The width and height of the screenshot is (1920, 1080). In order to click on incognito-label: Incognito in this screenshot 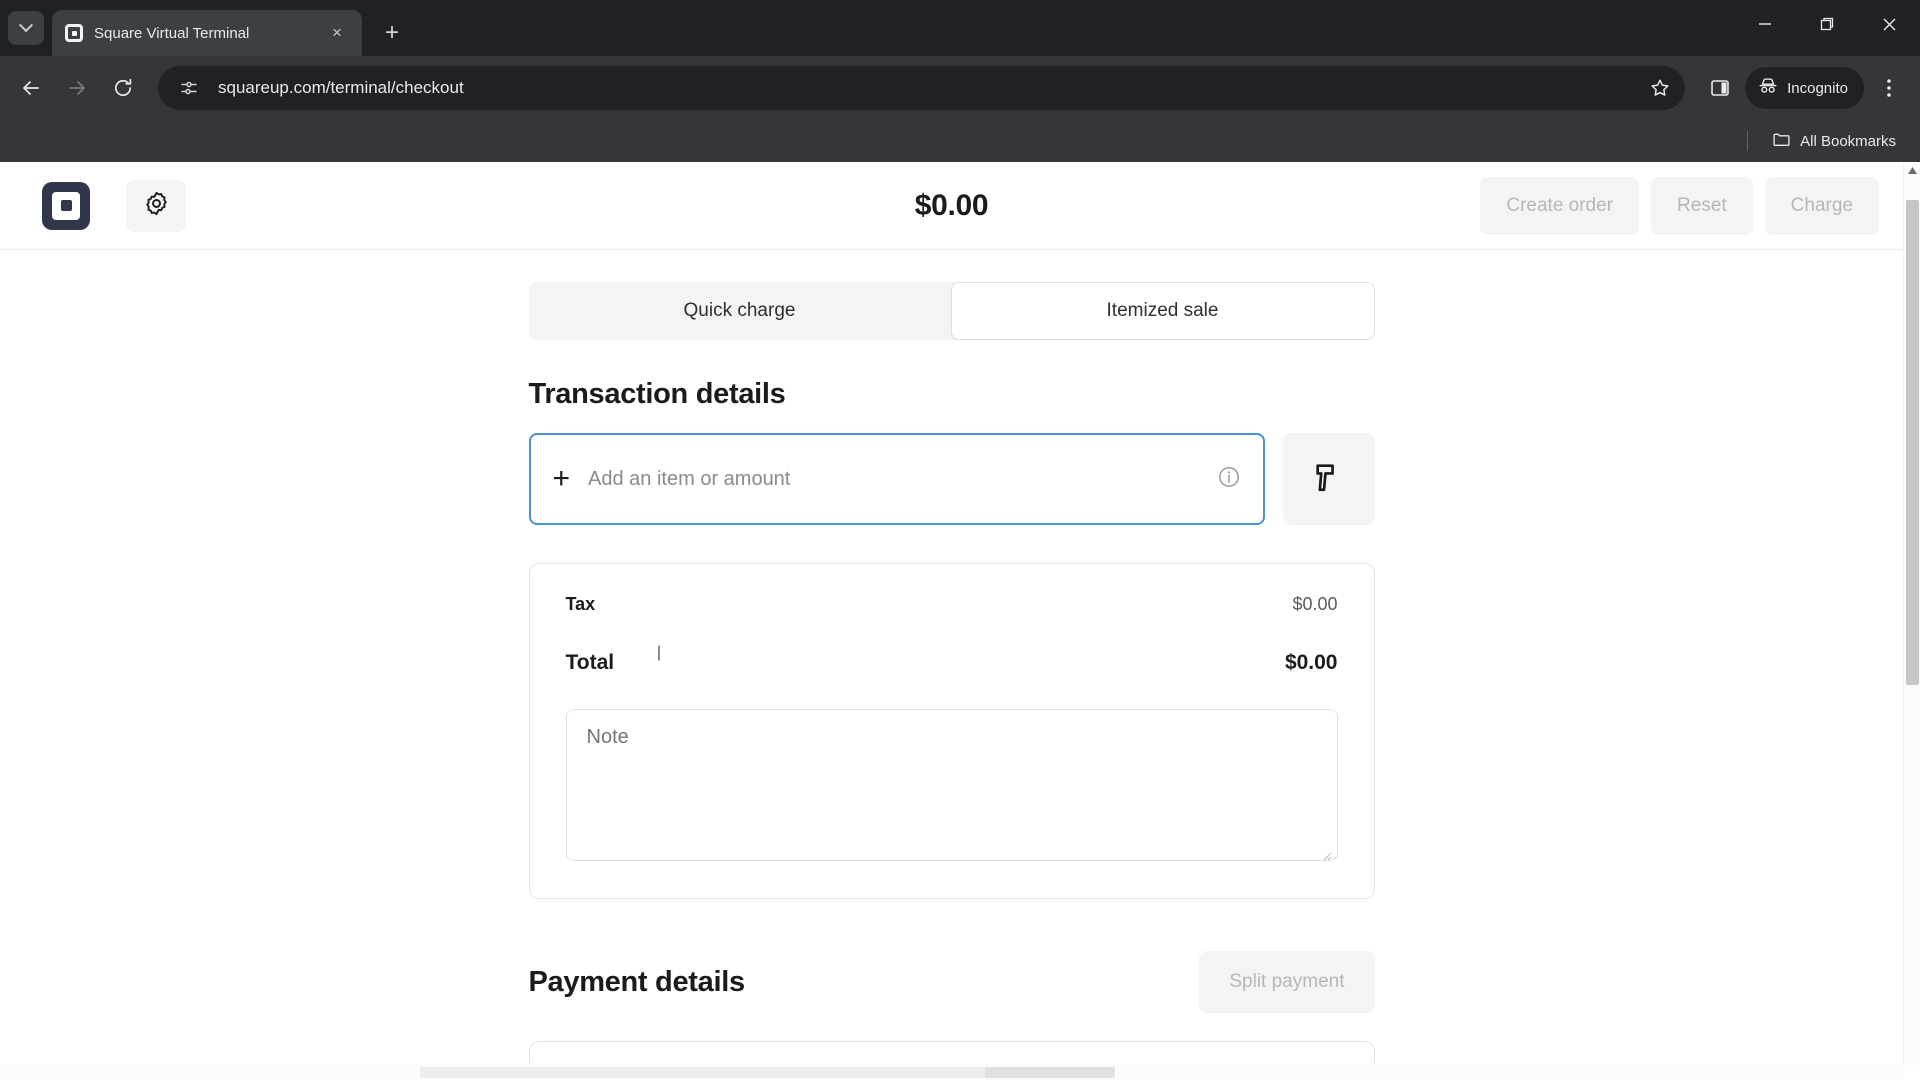, I will do `click(1817, 88)`.